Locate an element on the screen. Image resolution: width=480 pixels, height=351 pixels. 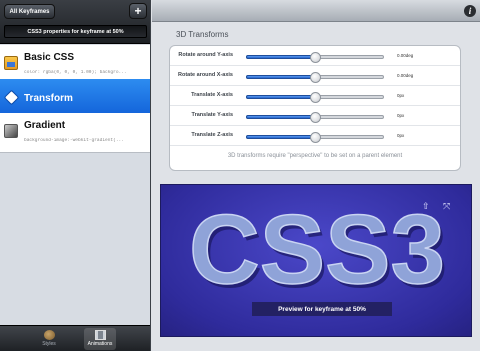
translate-z-slider is located at coordinates (315, 137).